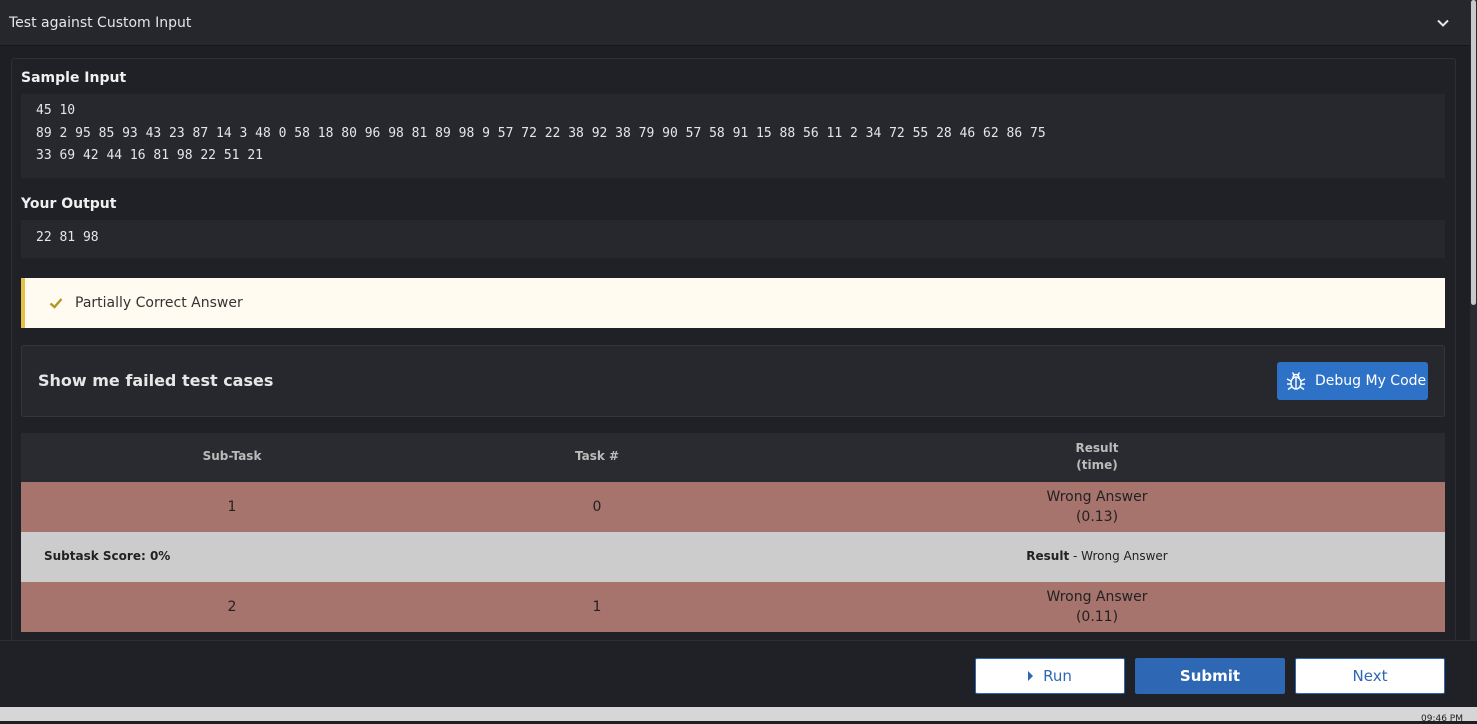 This screenshot has width=1477, height=724. I want to click on header-subtask: Sub-Task, so click(232, 456).